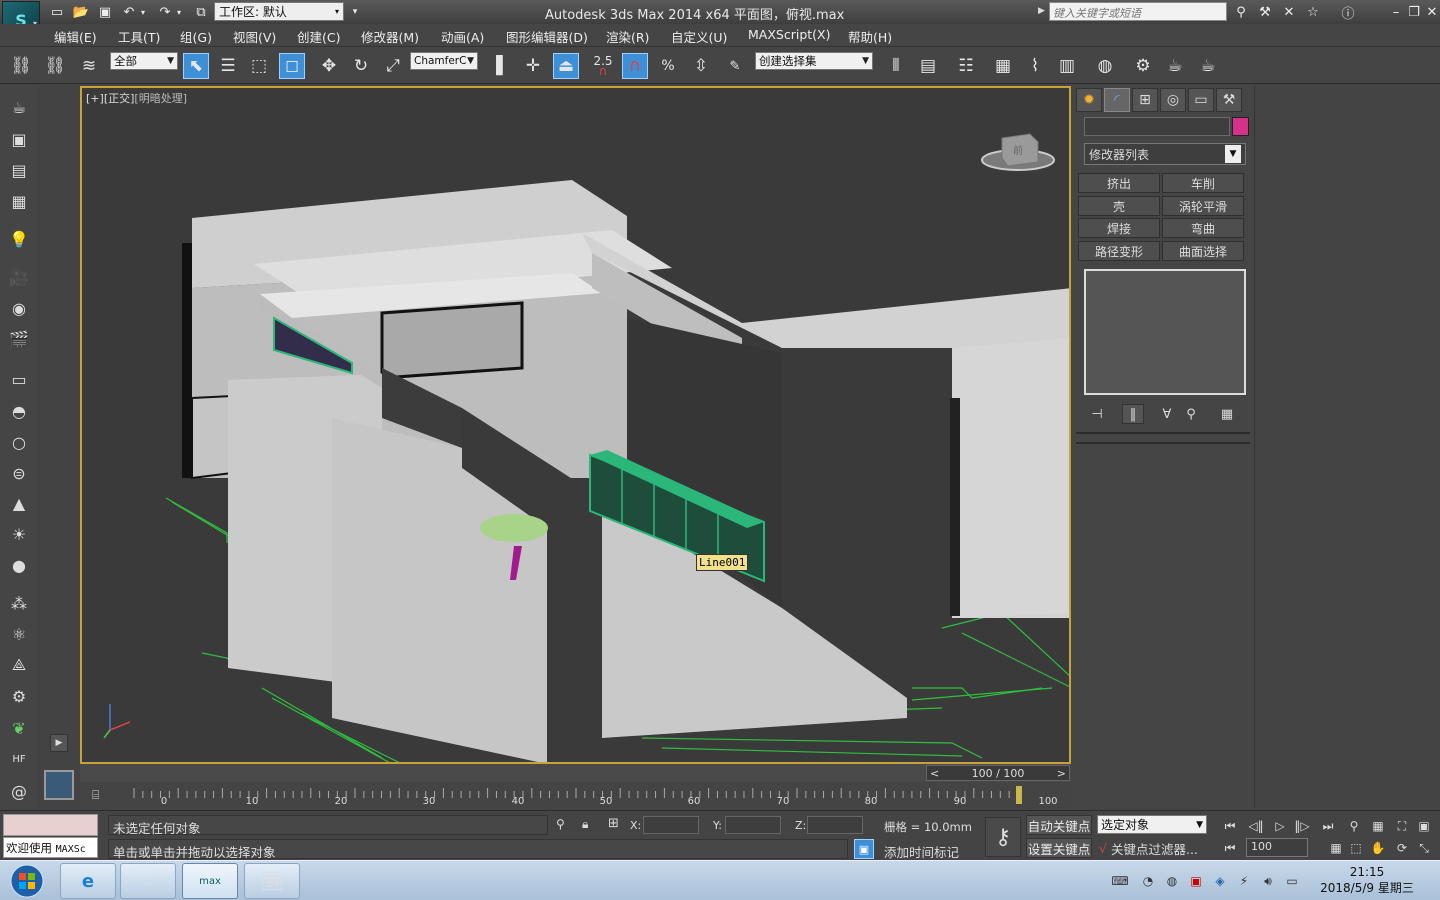  What do you see at coordinates (1133, 414) in the screenshot?
I see `show-end-result-icon: ‖` at bounding box center [1133, 414].